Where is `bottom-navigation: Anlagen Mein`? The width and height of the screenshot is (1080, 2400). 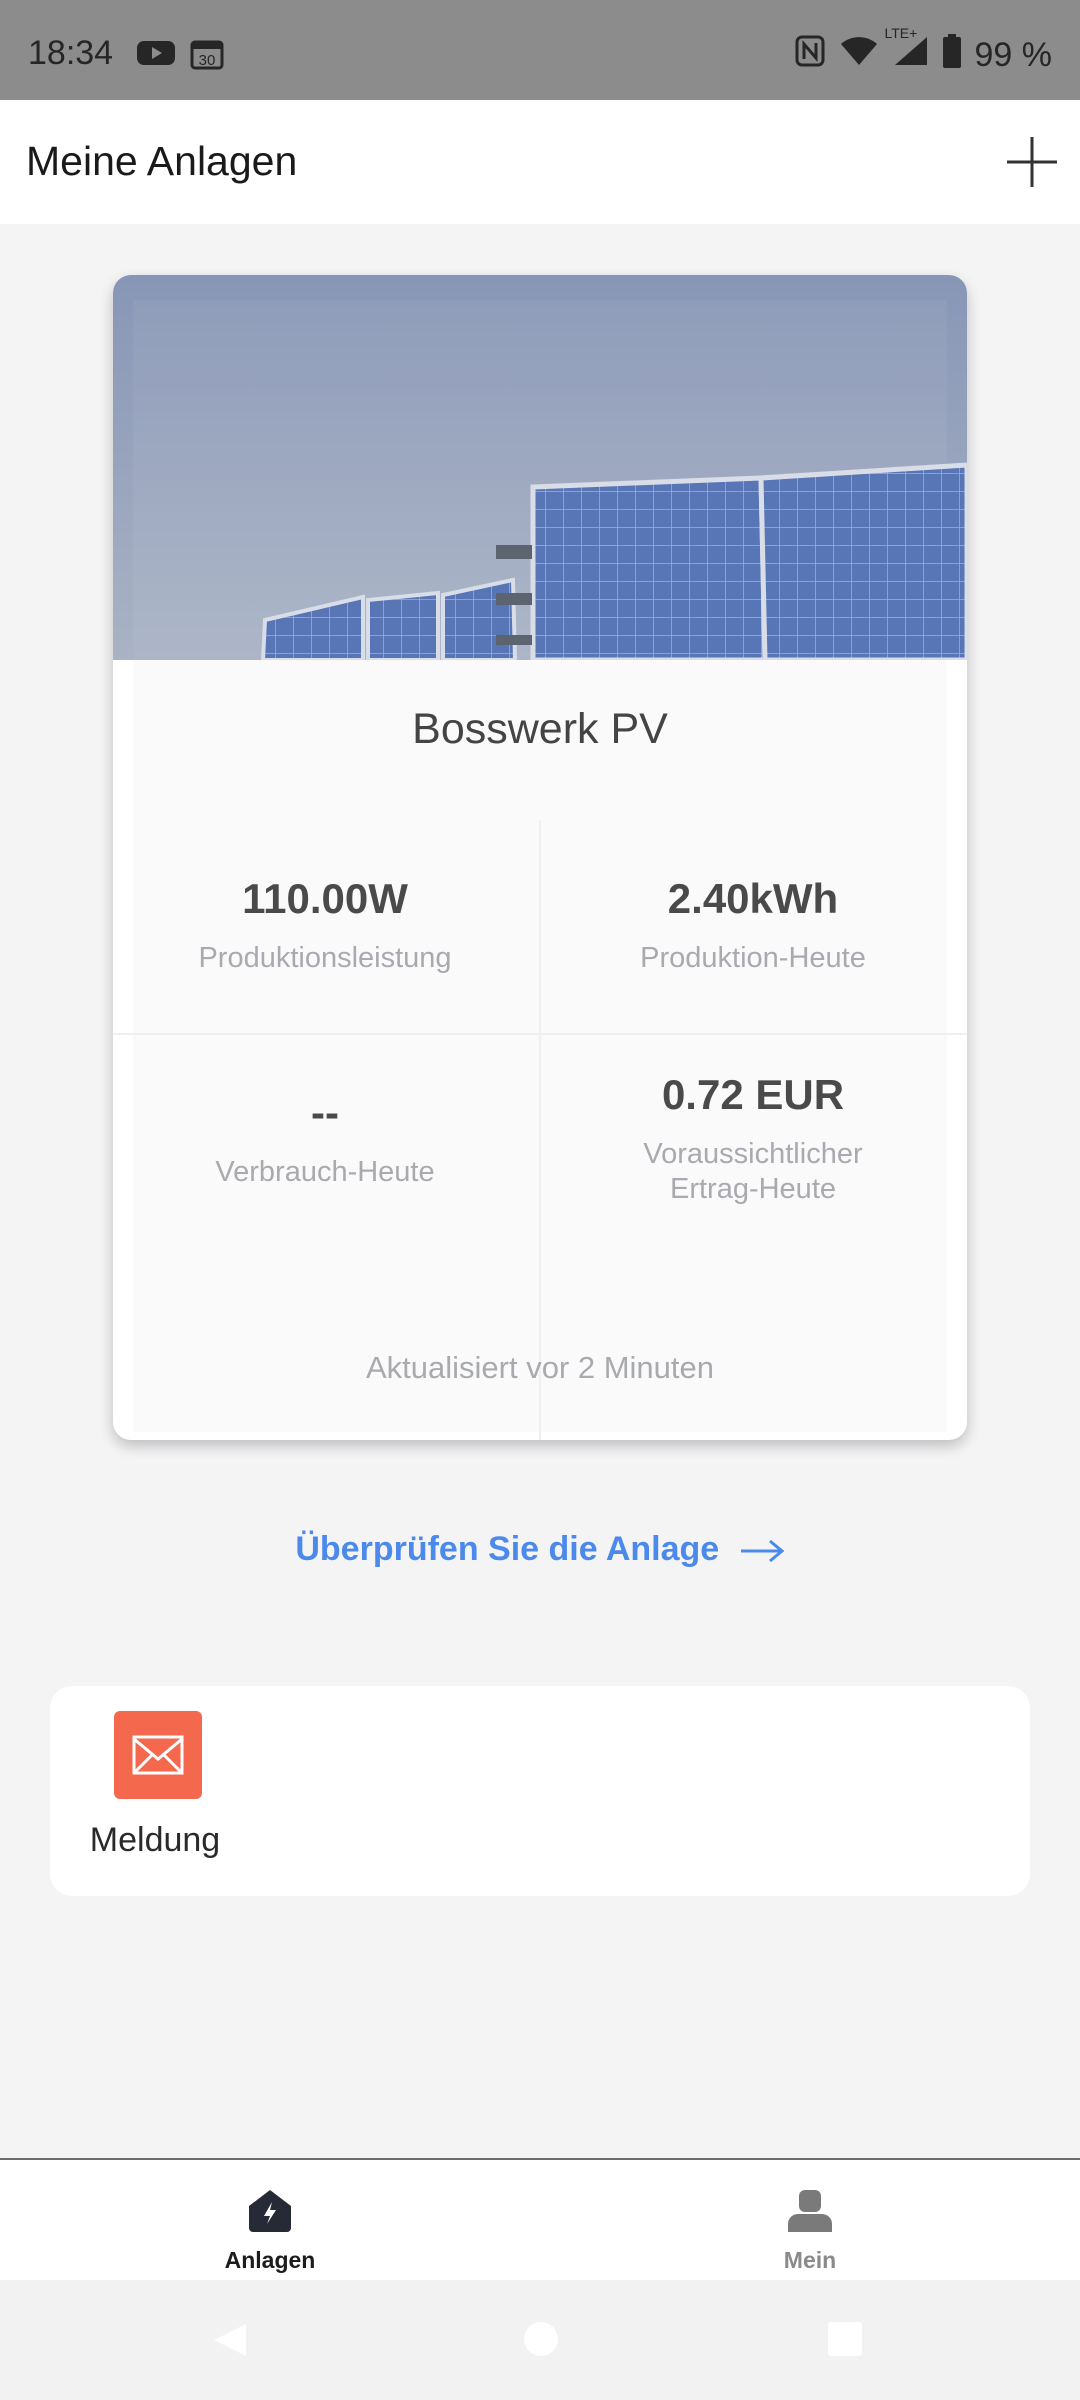
bottom-navigation: Anlagen Mein is located at coordinates (540, 2220).